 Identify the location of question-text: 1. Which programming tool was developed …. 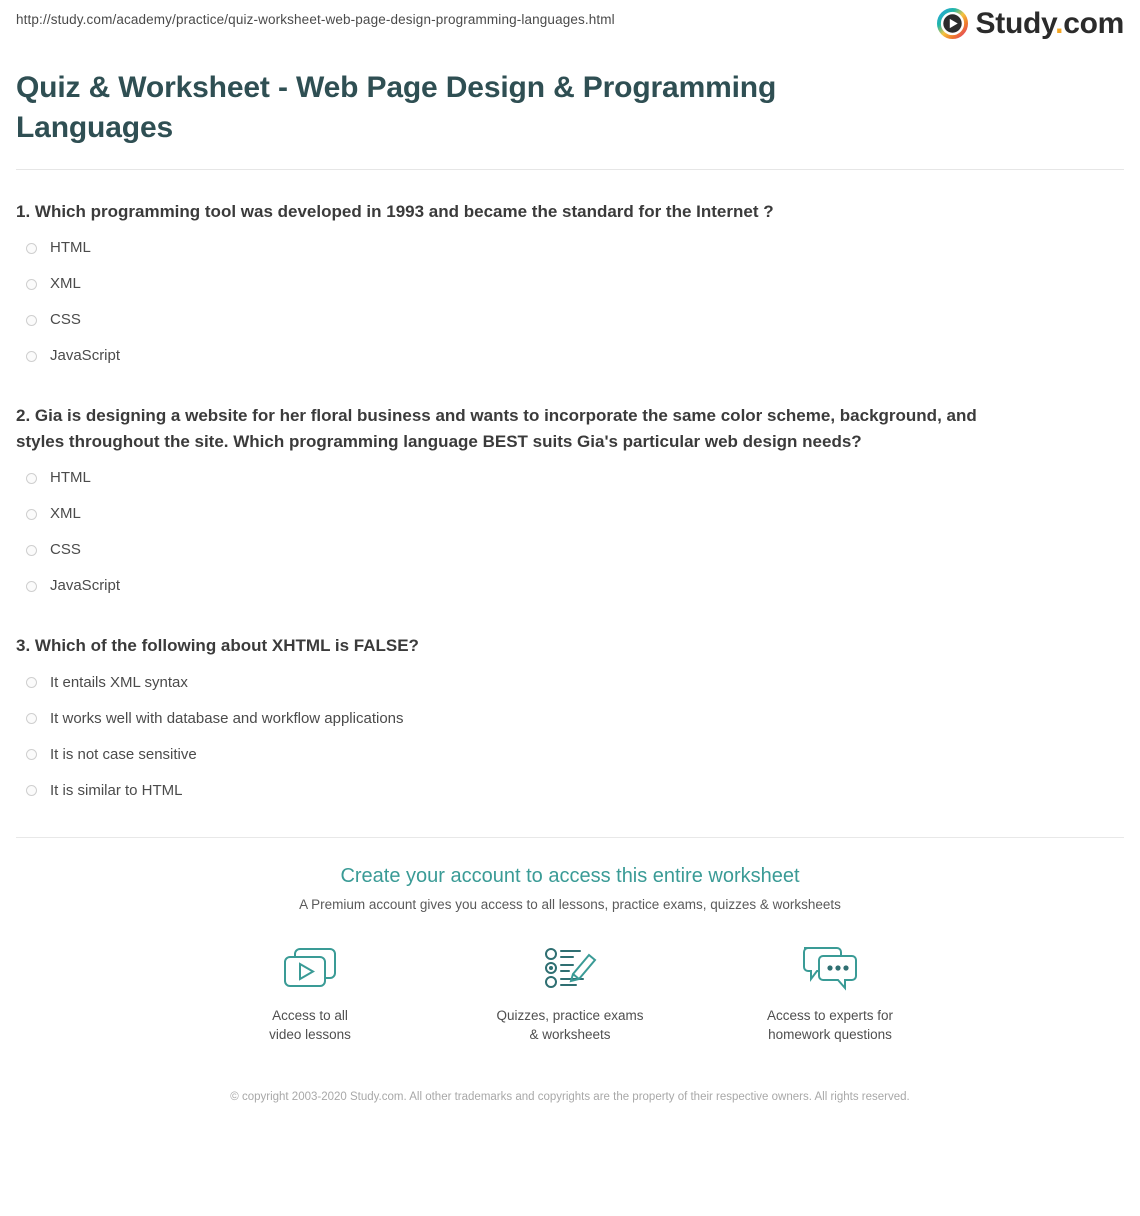
(395, 211).